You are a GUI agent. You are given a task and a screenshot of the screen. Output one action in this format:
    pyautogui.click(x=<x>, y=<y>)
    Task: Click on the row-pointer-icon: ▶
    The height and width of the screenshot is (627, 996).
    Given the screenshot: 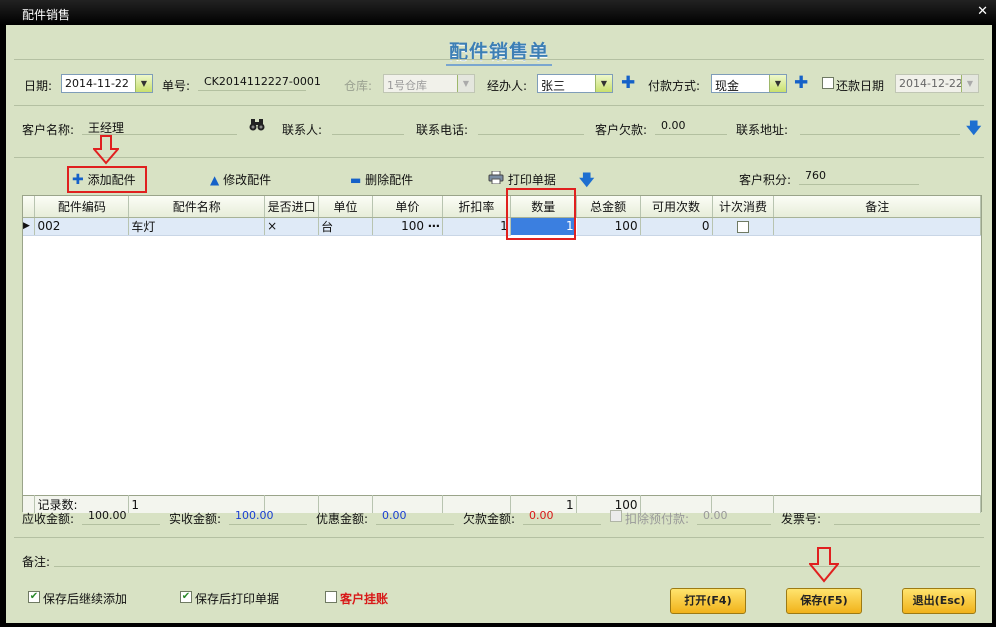 What is the action you would take?
    pyautogui.click(x=29, y=226)
    